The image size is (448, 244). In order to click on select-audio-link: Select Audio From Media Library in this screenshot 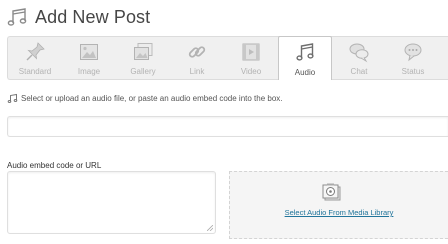, I will do `click(339, 212)`.